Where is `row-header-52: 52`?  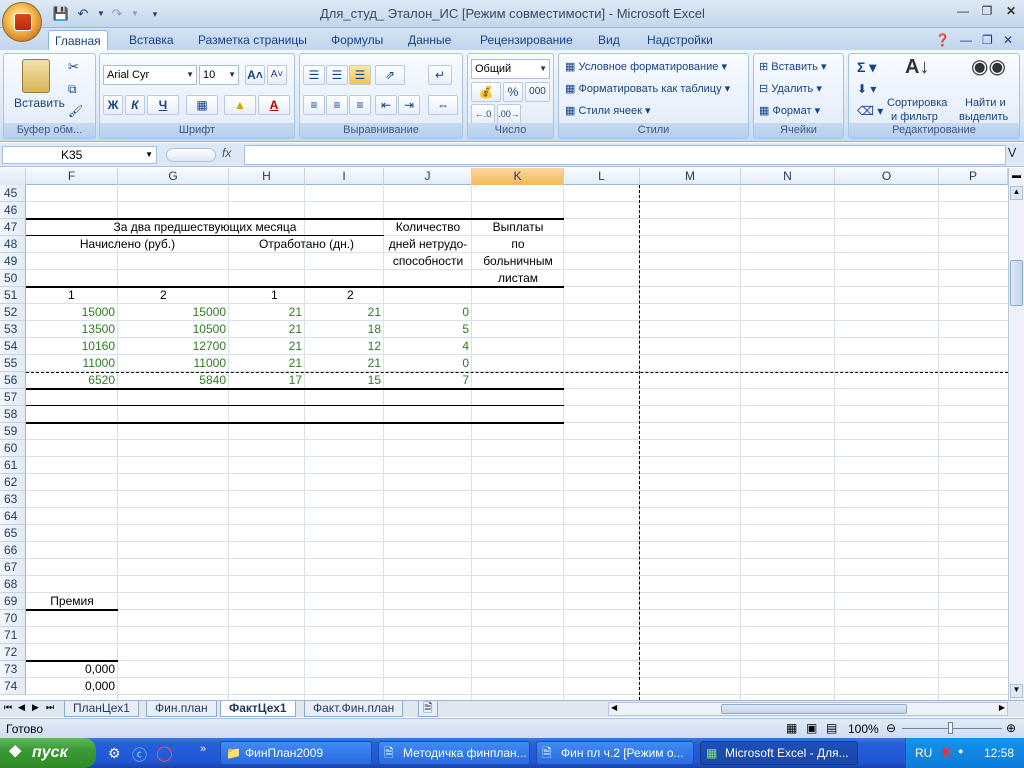
row-header-52: 52 is located at coordinates (13, 312).